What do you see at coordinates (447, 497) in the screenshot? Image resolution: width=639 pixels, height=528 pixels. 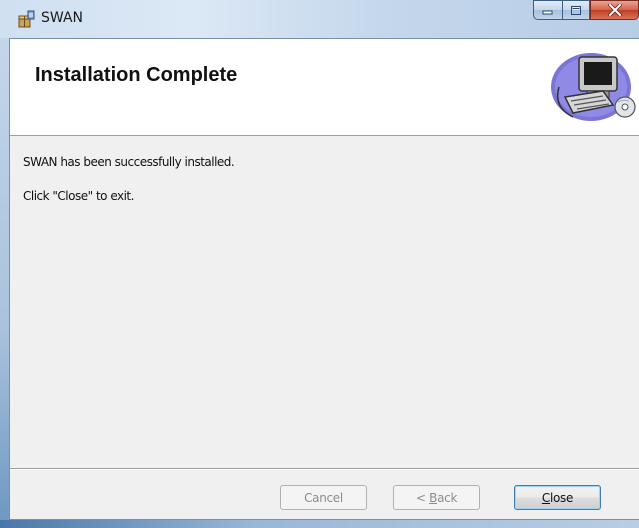 I see `back-button-label-rest: ack` at bounding box center [447, 497].